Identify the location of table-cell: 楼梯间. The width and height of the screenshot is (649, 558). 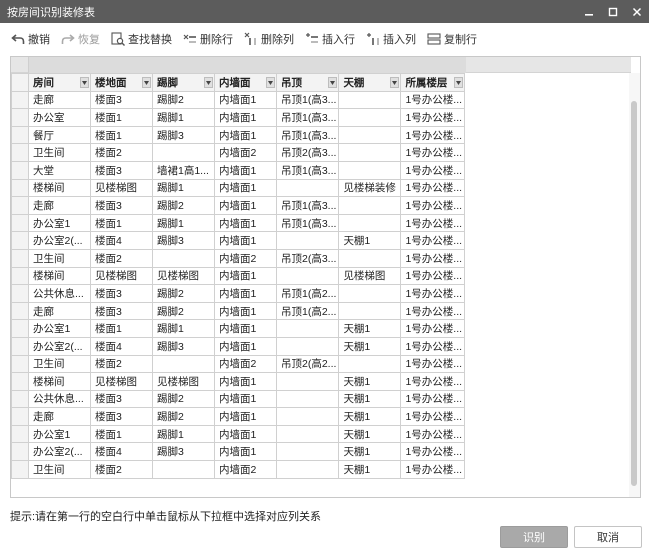
(59, 381).